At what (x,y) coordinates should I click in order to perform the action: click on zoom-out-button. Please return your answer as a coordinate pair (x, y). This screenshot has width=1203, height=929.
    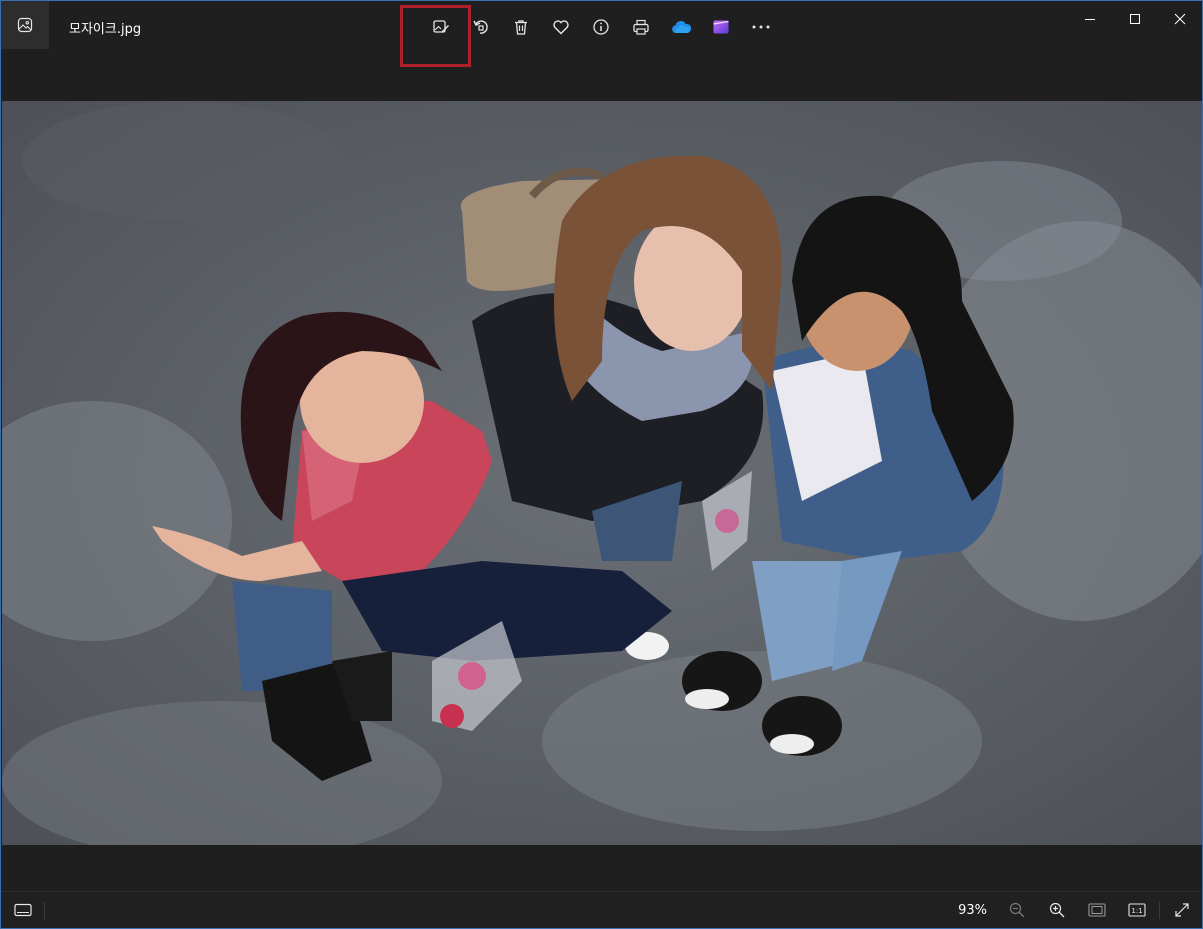
    Looking at the image, I should click on (1017, 910).